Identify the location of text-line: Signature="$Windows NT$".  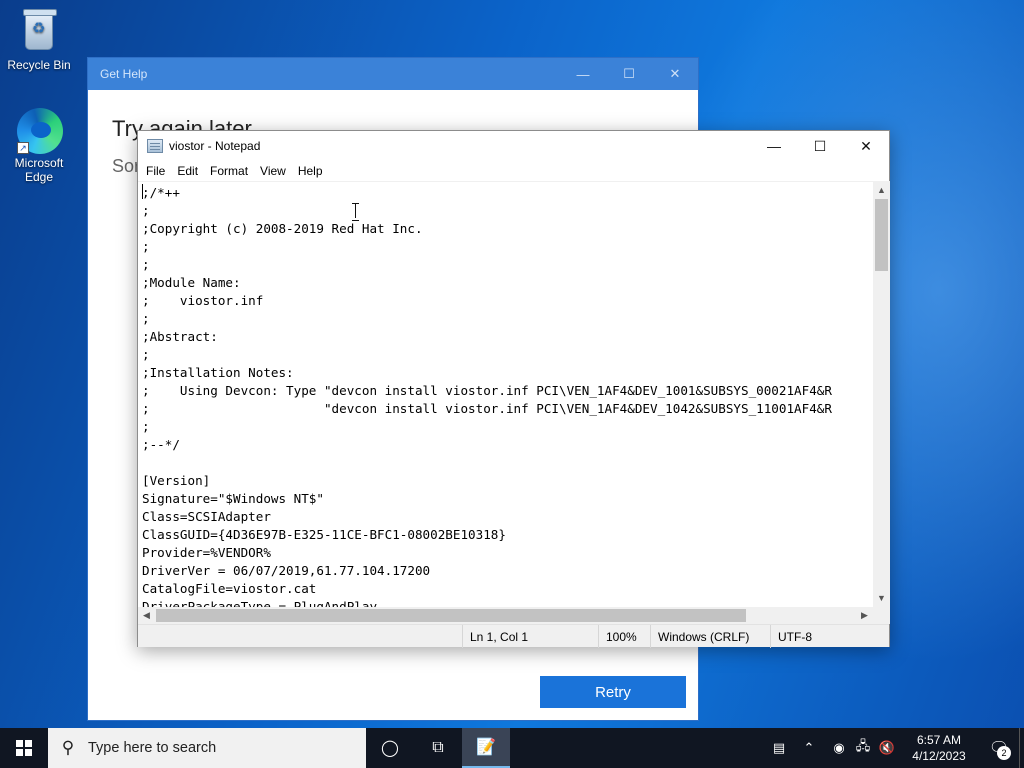
(233, 498).